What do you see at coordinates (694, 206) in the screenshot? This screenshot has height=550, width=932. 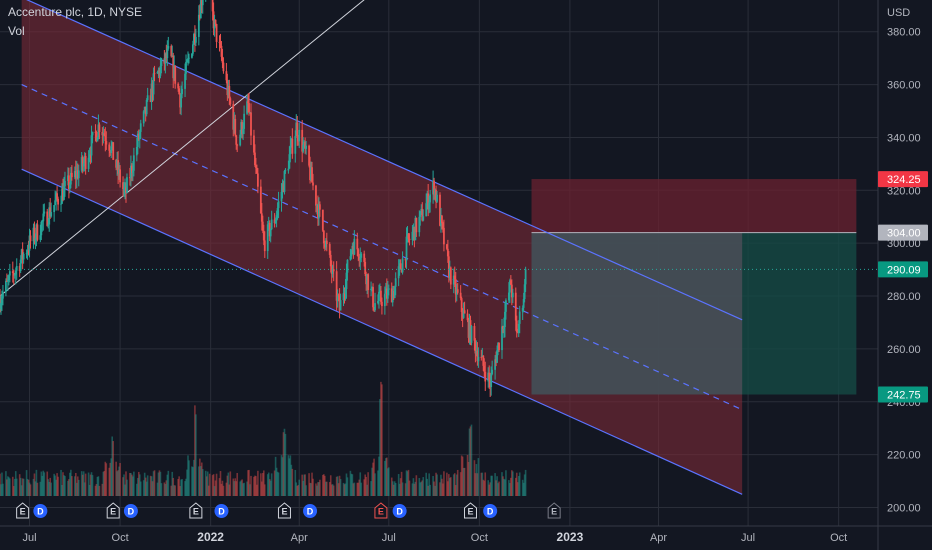 I see `stop-loss-zone` at bounding box center [694, 206].